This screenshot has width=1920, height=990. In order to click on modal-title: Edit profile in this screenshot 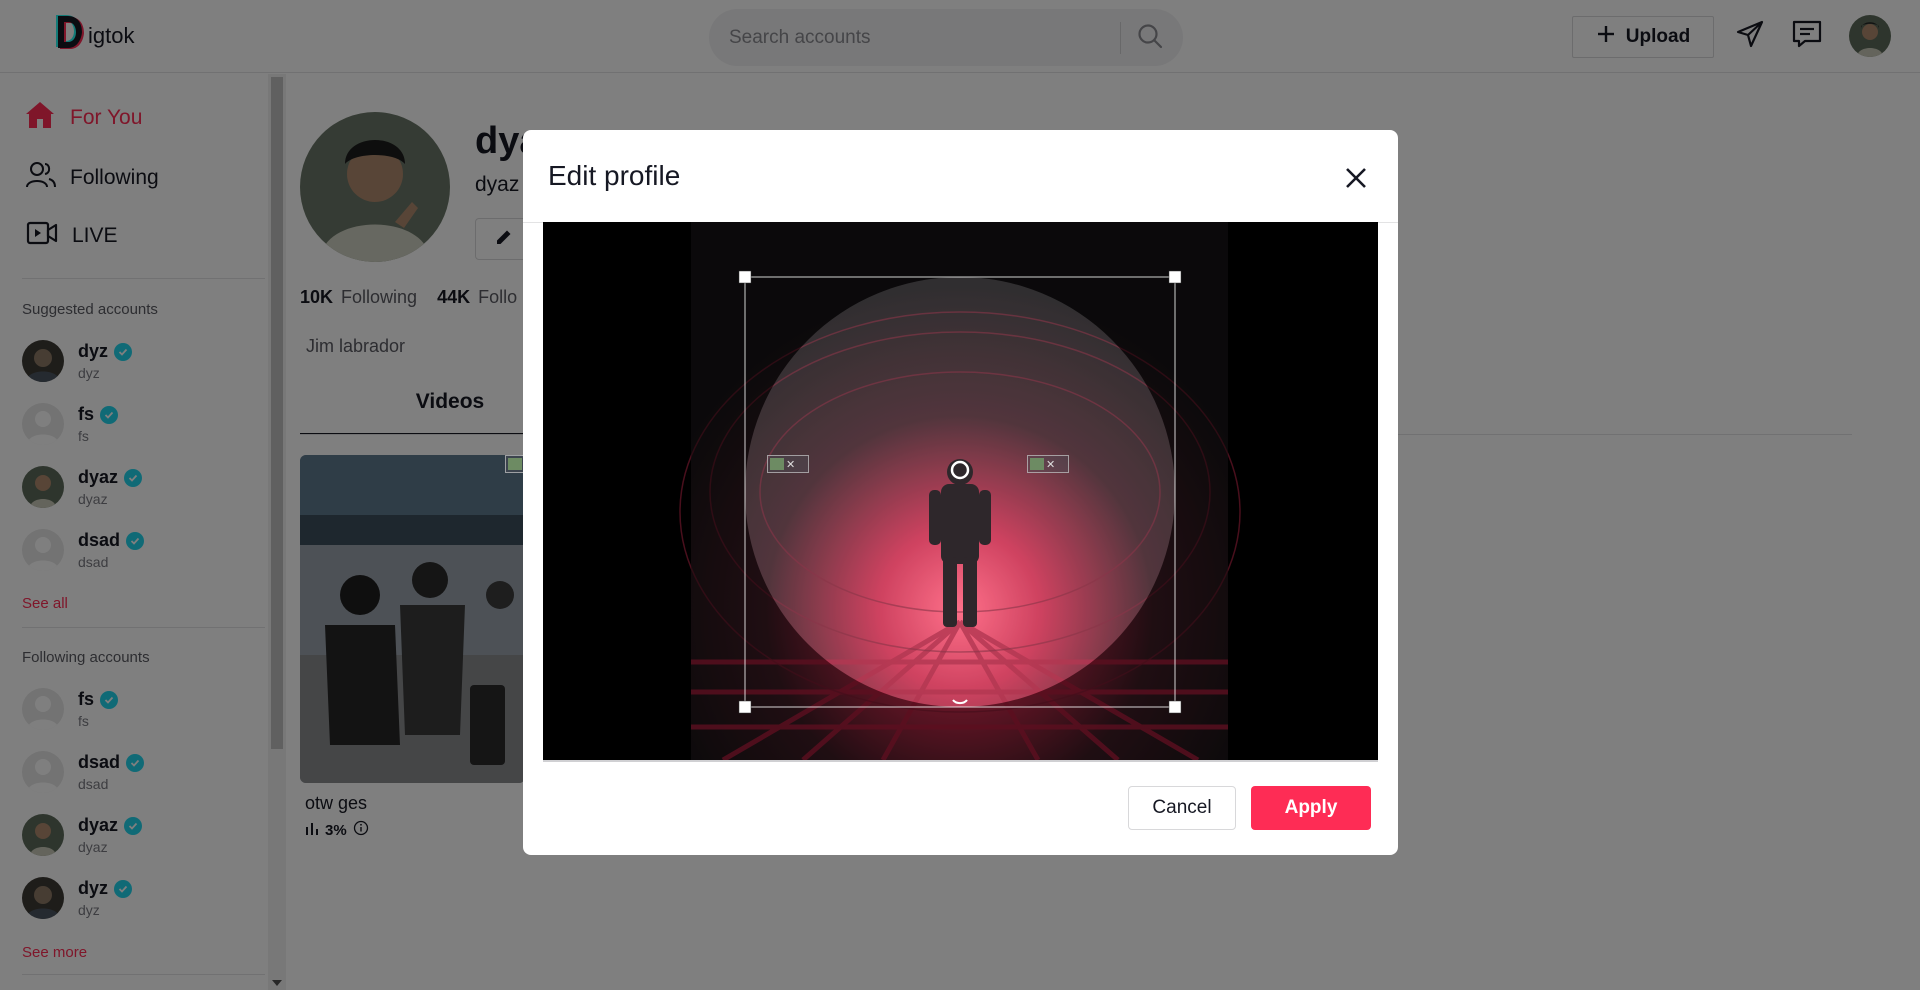, I will do `click(614, 175)`.